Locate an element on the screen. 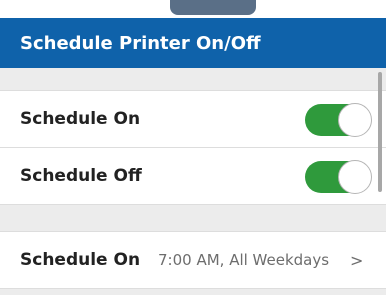 The width and height of the screenshot is (386, 295). schedule-detail-label: Schedule On is located at coordinates (80, 260).